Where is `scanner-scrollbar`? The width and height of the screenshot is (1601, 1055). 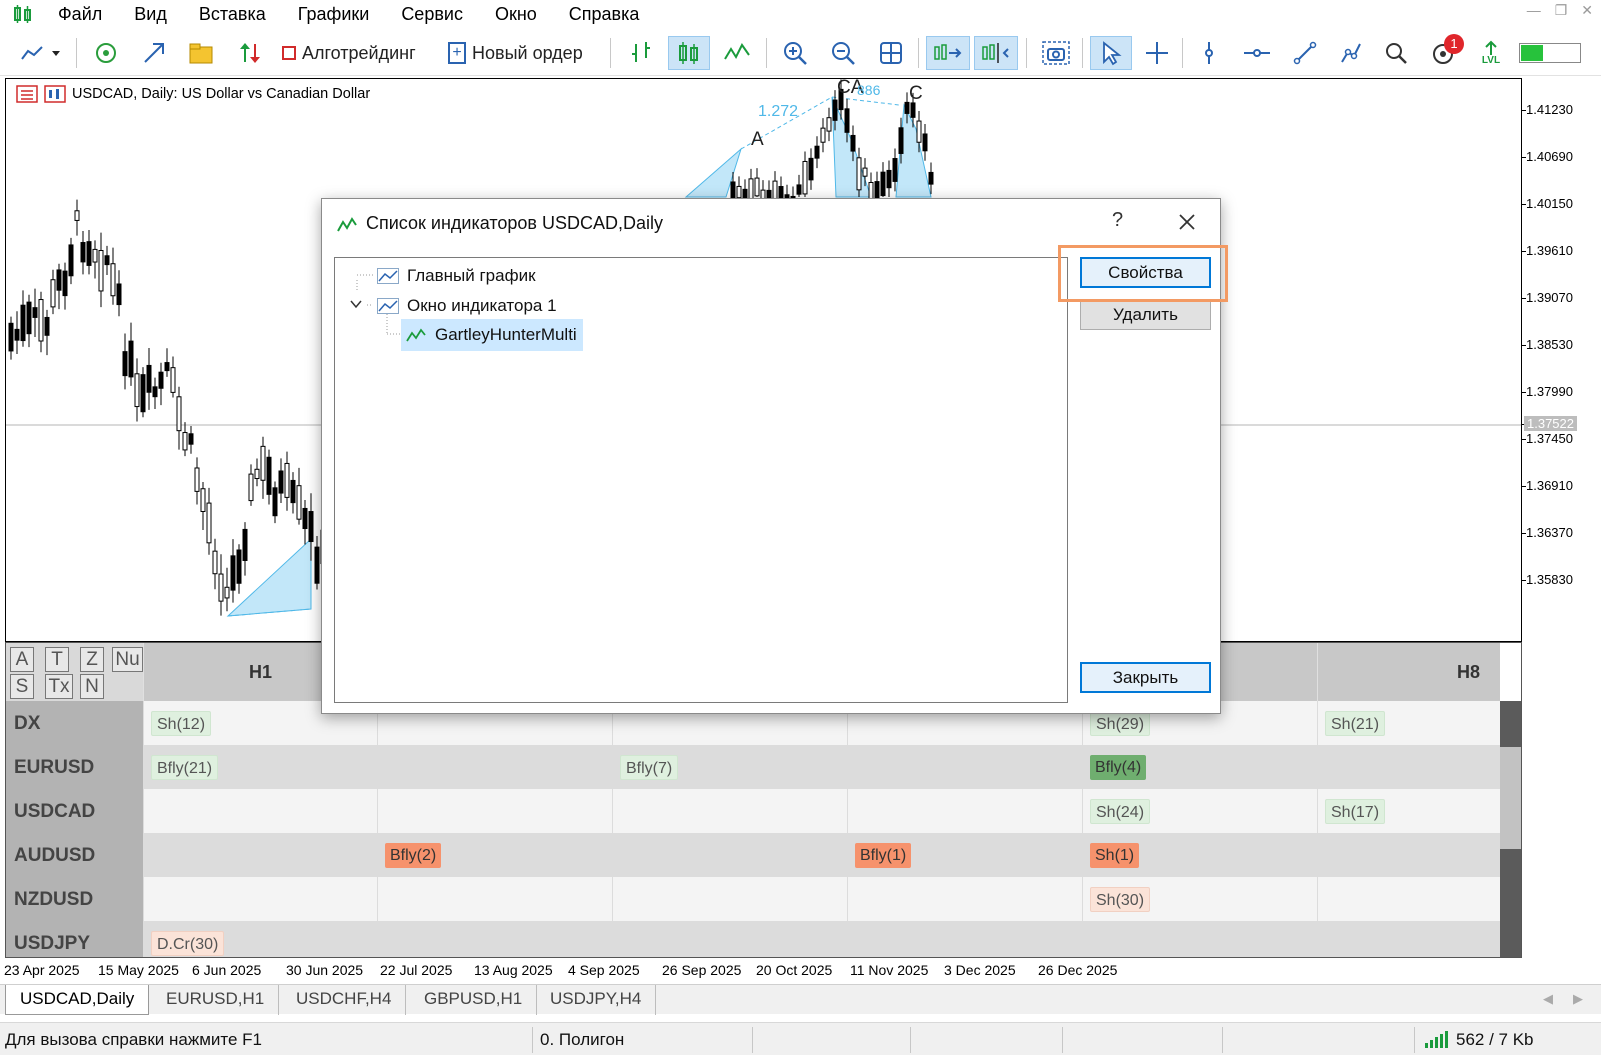
scanner-scrollbar is located at coordinates (1510, 829).